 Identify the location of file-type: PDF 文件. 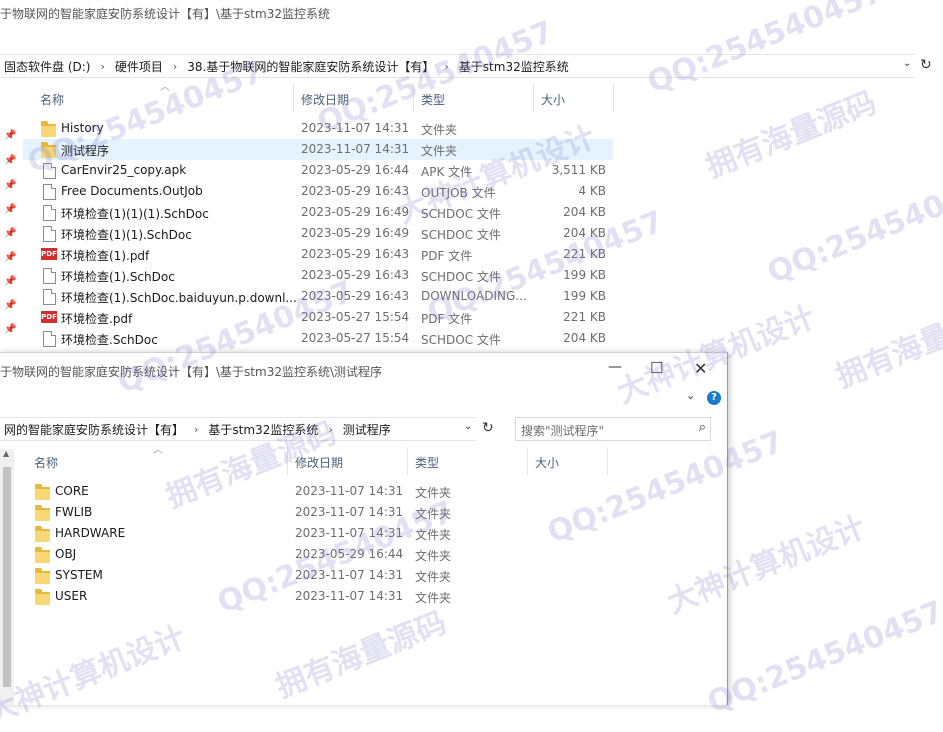
(447, 256).